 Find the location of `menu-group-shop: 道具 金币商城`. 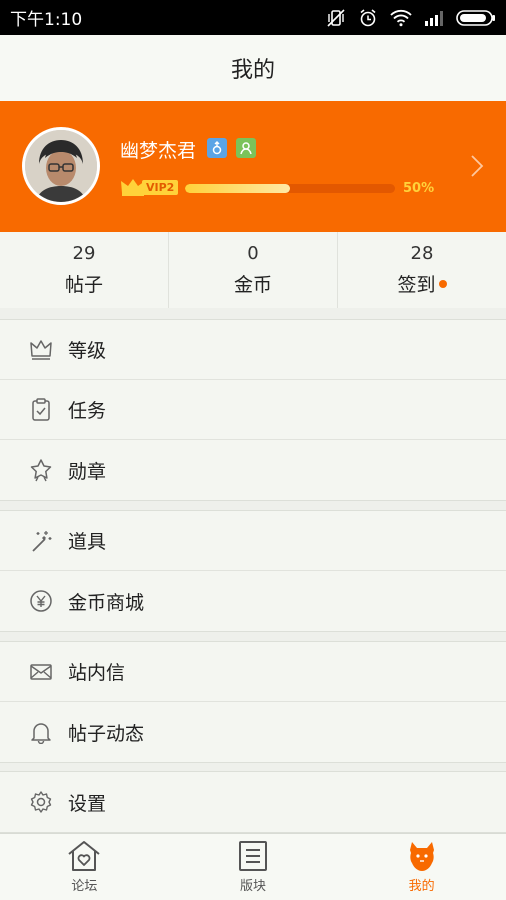

menu-group-shop: 道具 金币商城 is located at coordinates (253, 571).